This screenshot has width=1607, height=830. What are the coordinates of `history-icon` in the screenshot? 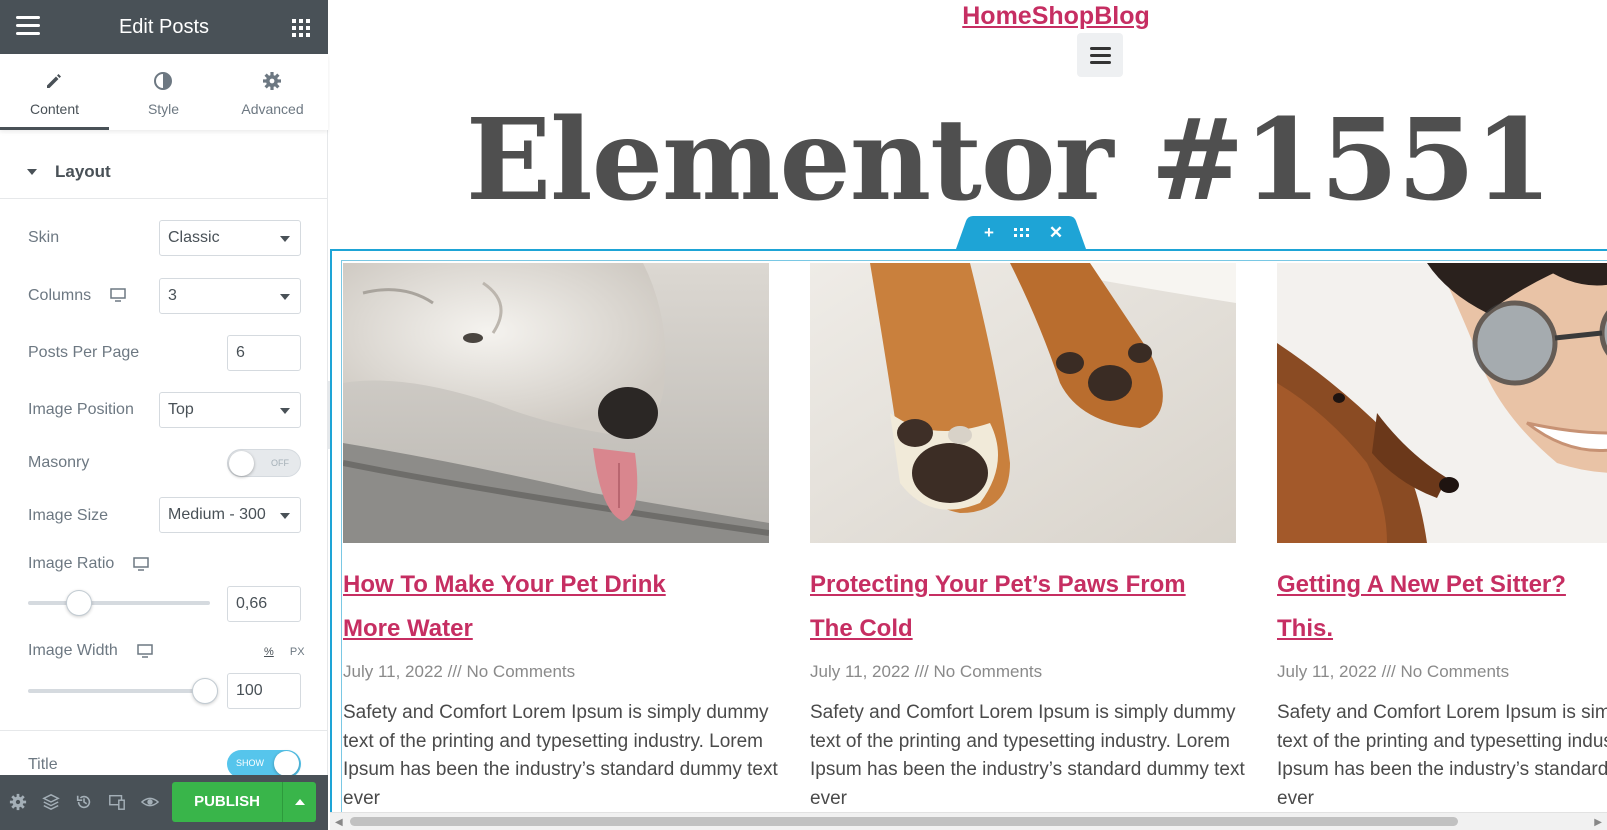 It's located at (84, 802).